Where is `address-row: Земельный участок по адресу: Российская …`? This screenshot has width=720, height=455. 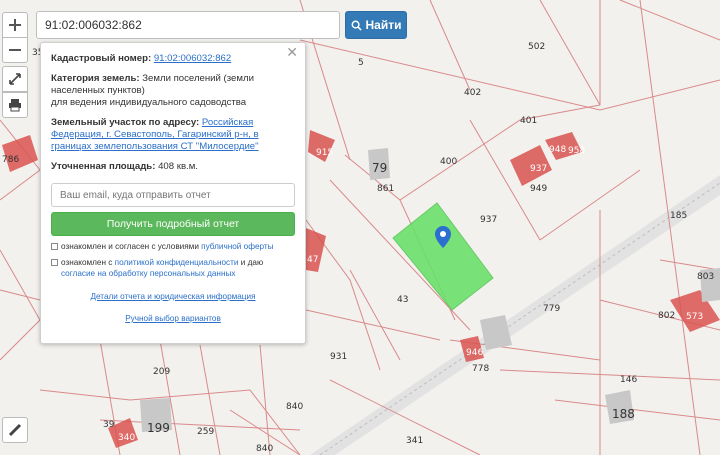
address-row: Земельный участок по адресу: Российская … is located at coordinates (173, 135).